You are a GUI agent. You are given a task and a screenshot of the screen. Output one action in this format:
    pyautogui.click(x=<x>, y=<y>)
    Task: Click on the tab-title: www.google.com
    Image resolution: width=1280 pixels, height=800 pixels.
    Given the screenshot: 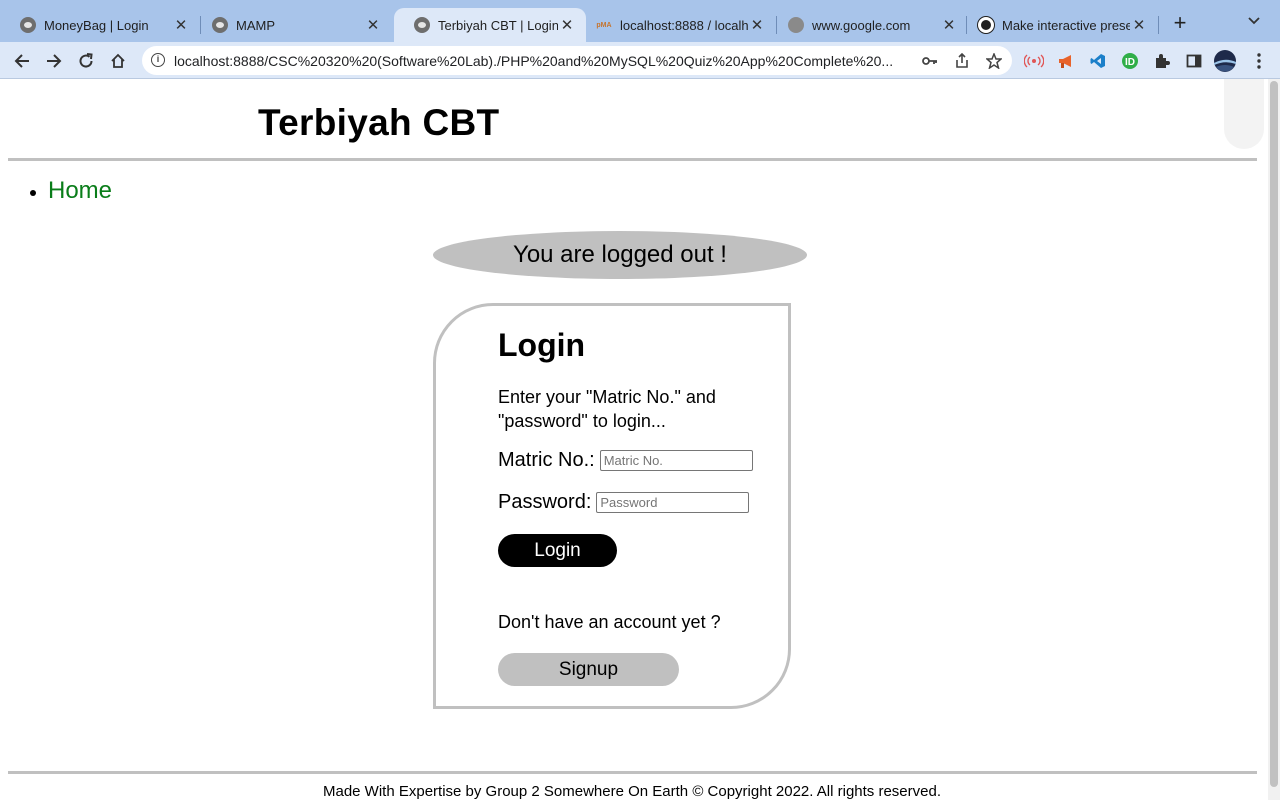 What is the action you would take?
    pyautogui.click(x=861, y=25)
    